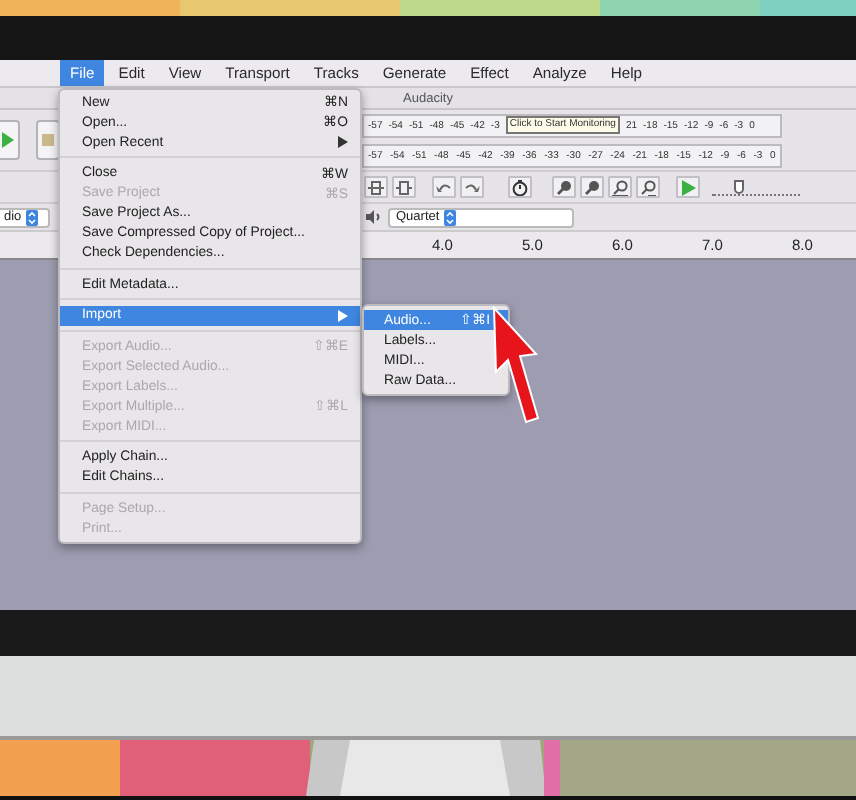 The image size is (856, 800). I want to click on speaker-icon, so click(374, 217).